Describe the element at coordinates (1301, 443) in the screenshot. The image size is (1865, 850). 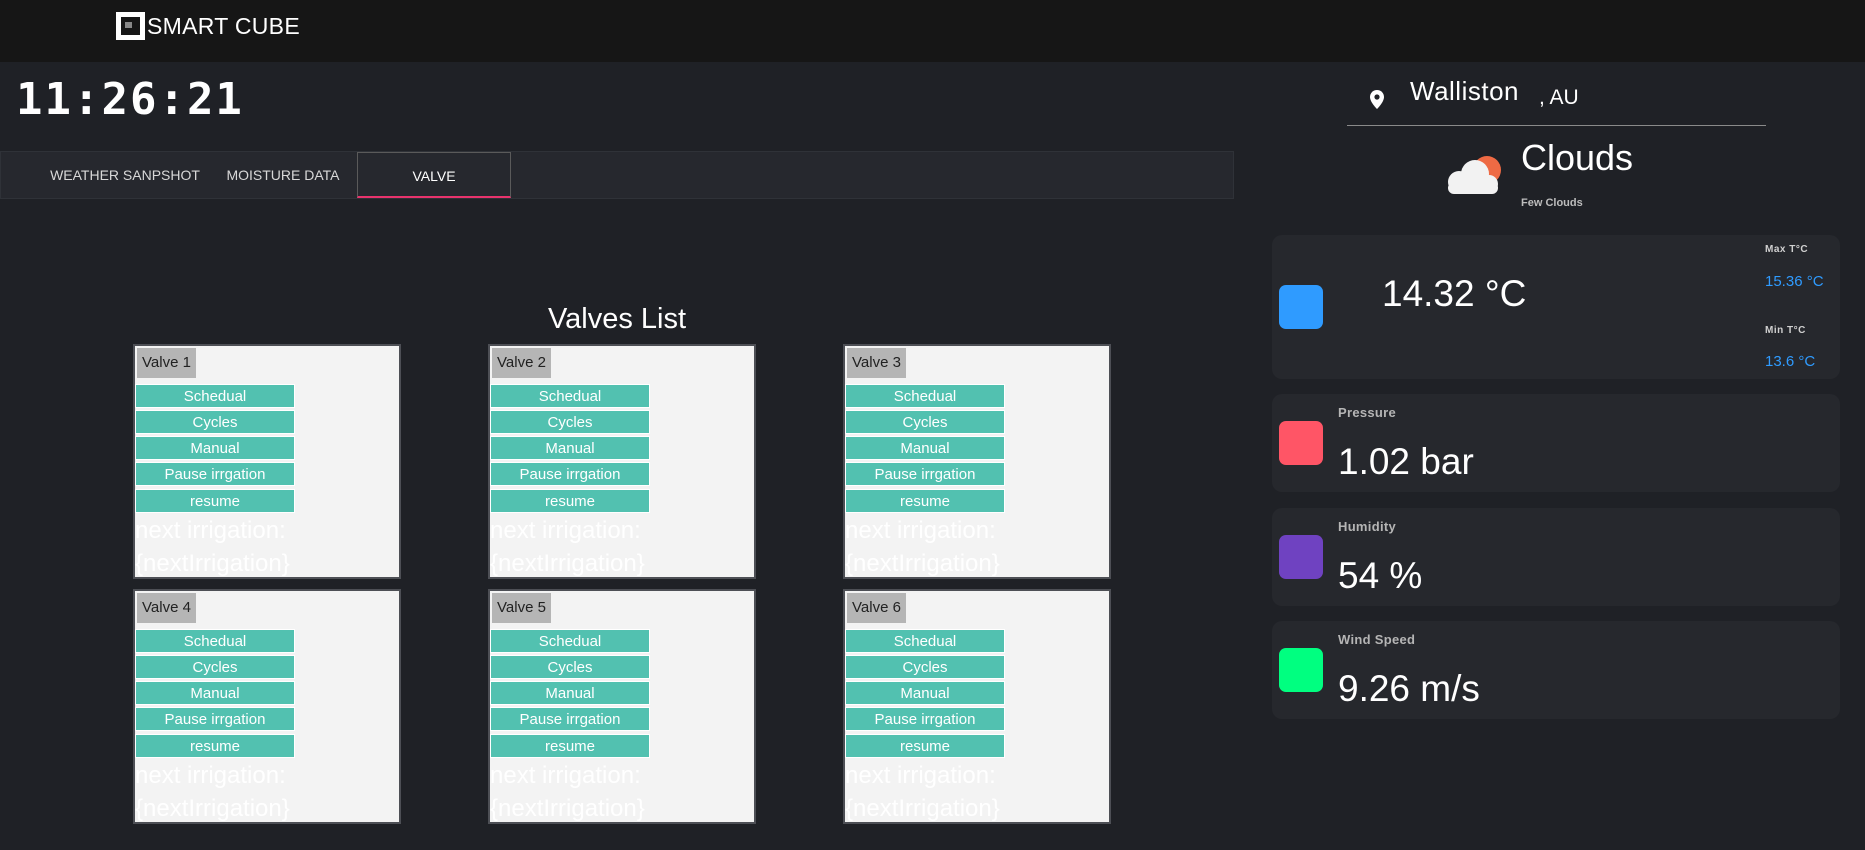
I see `pressure-swatch` at that location.